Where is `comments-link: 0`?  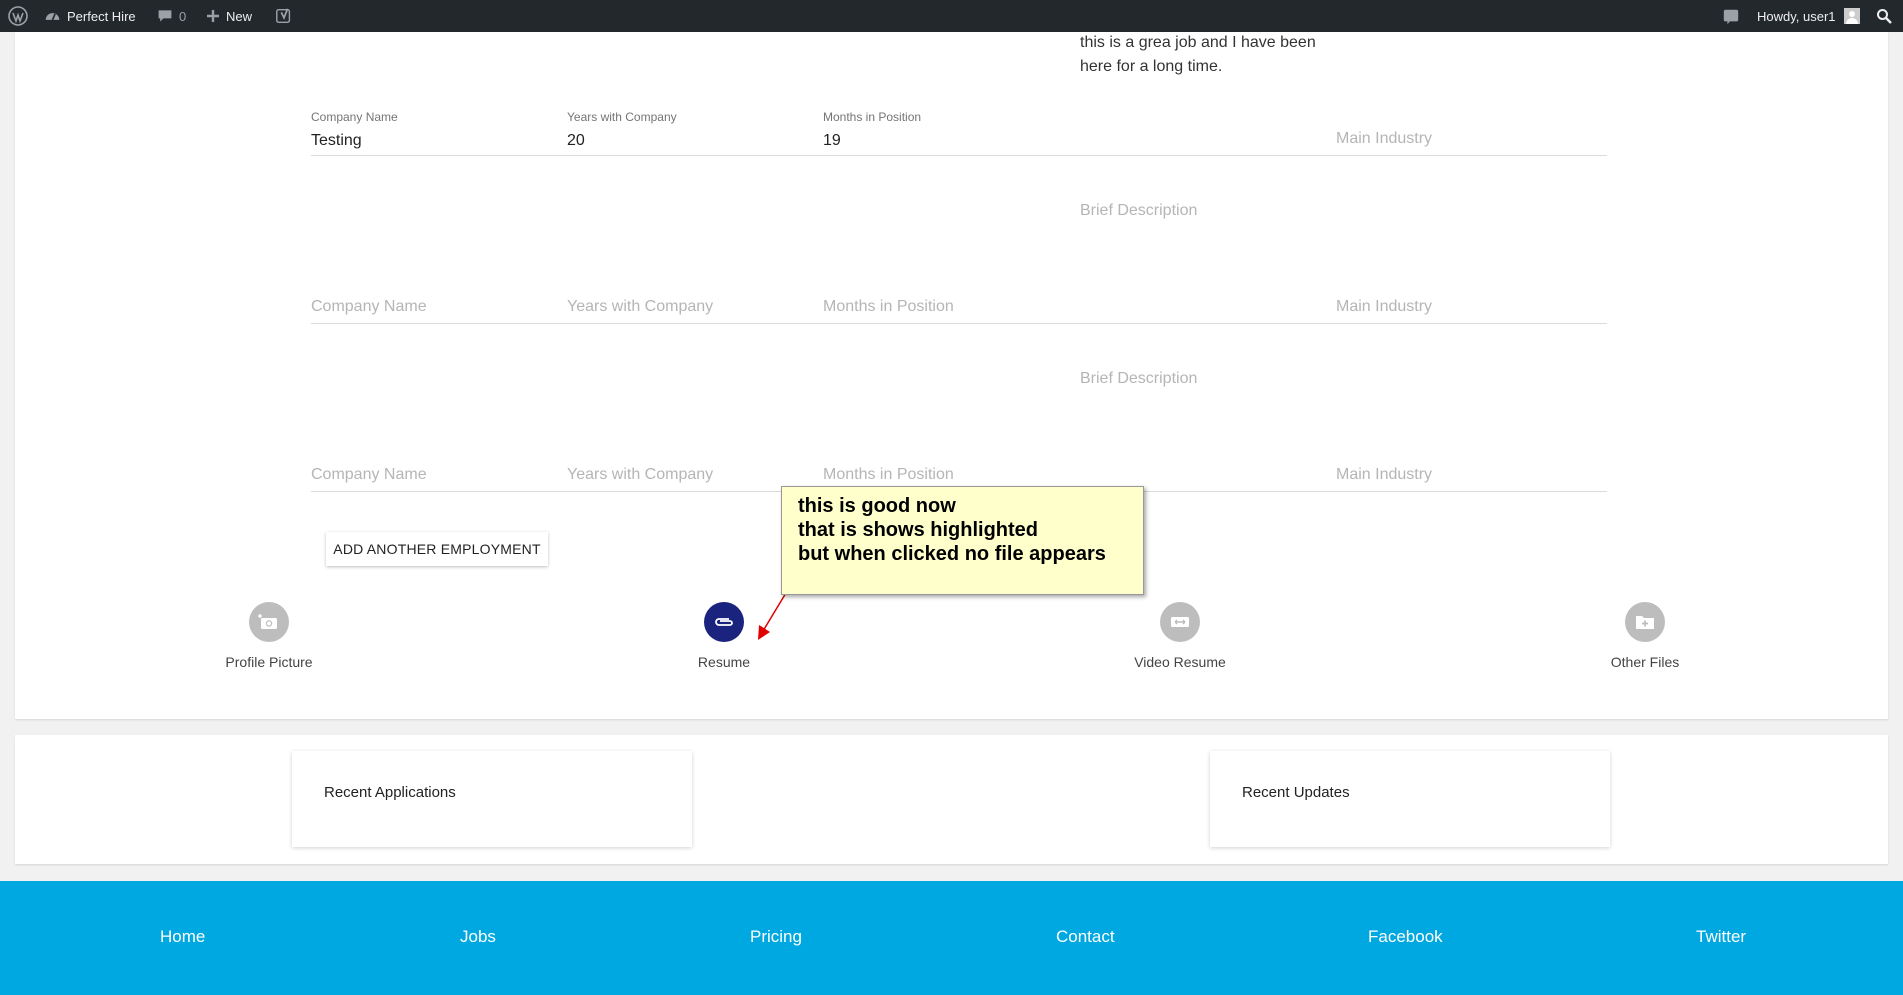 comments-link: 0 is located at coordinates (171, 16).